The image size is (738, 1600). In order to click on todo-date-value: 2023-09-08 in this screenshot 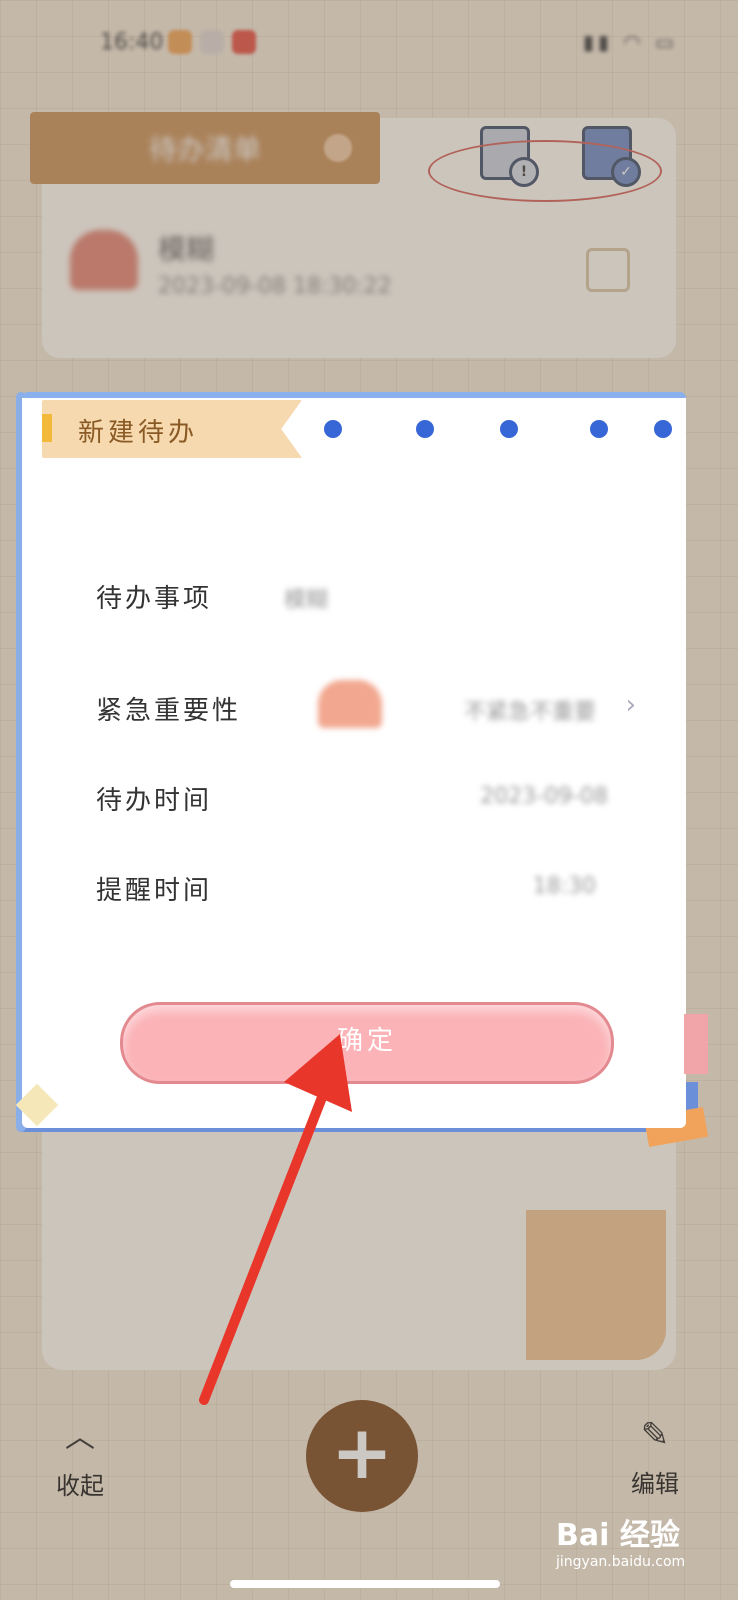, I will do `click(544, 796)`.